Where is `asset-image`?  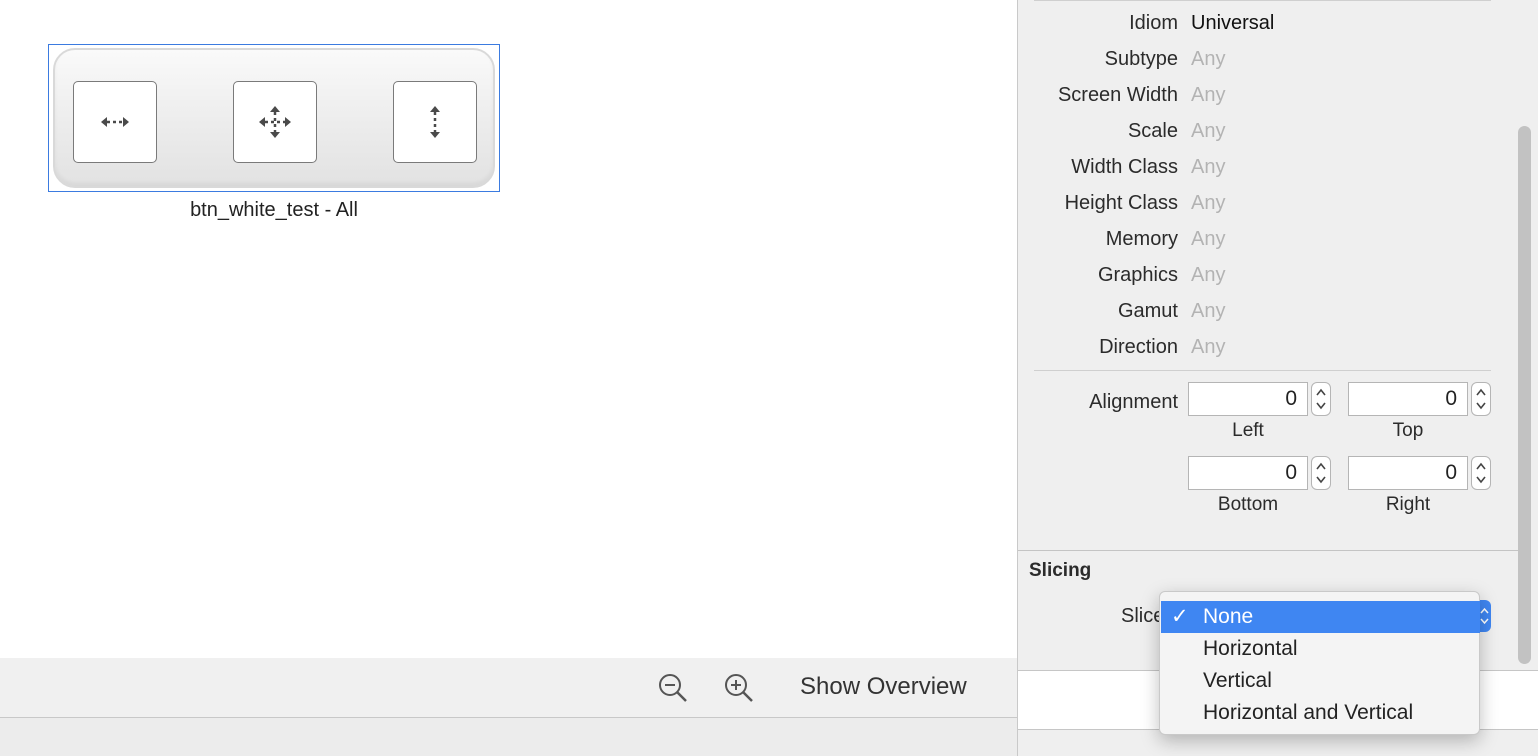
asset-image is located at coordinates (274, 118).